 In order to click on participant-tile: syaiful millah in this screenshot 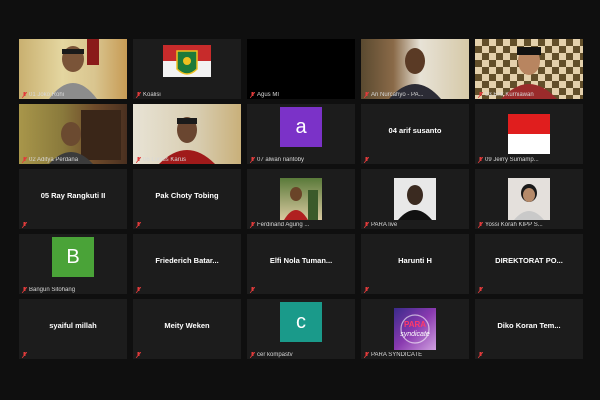, I will do `click(73, 329)`.